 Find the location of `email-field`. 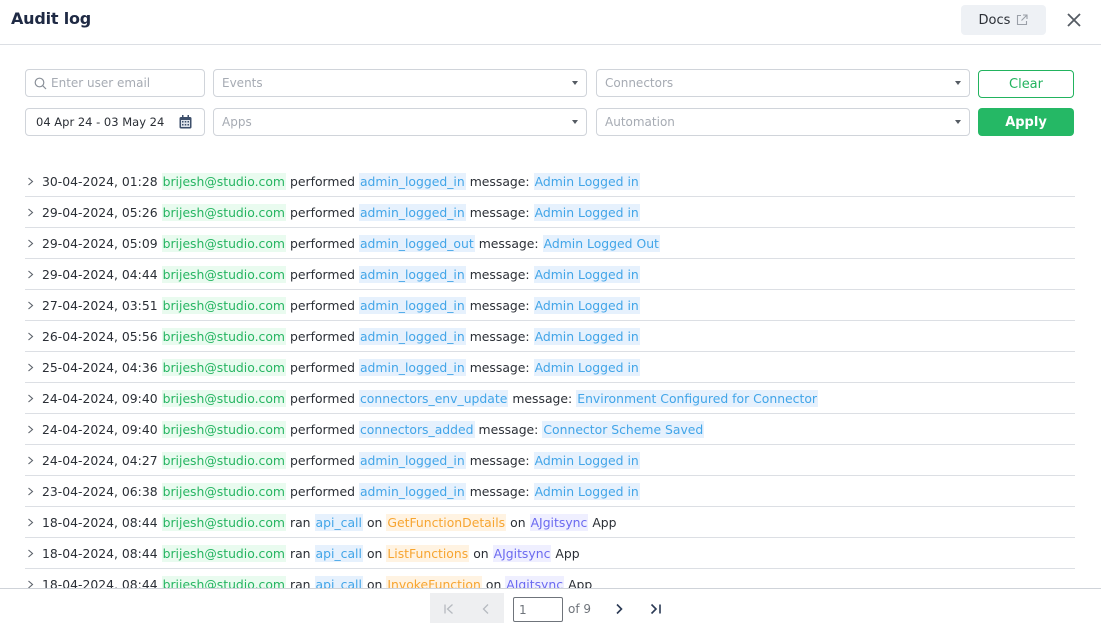

email-field is located at coordinates (115, 83).